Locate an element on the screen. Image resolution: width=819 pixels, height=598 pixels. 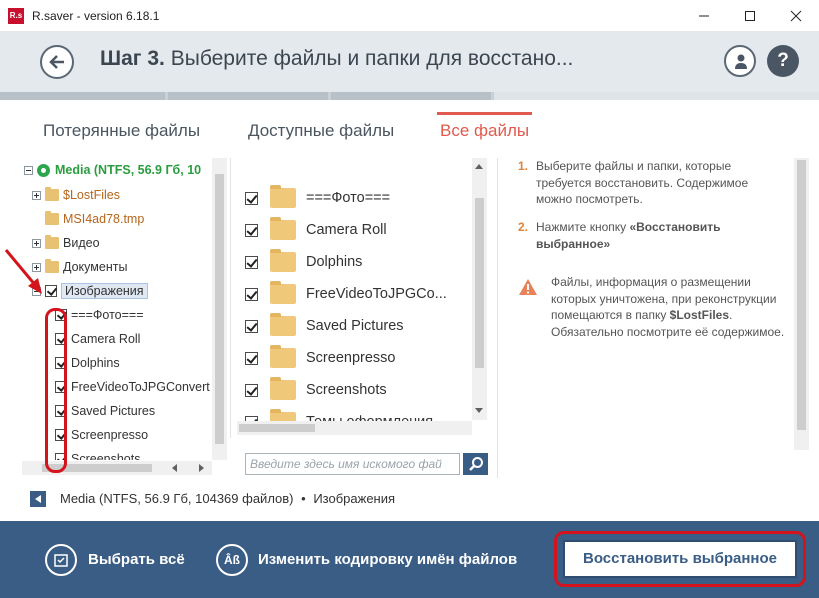
expand-icon is located at coordinates (36, 195).